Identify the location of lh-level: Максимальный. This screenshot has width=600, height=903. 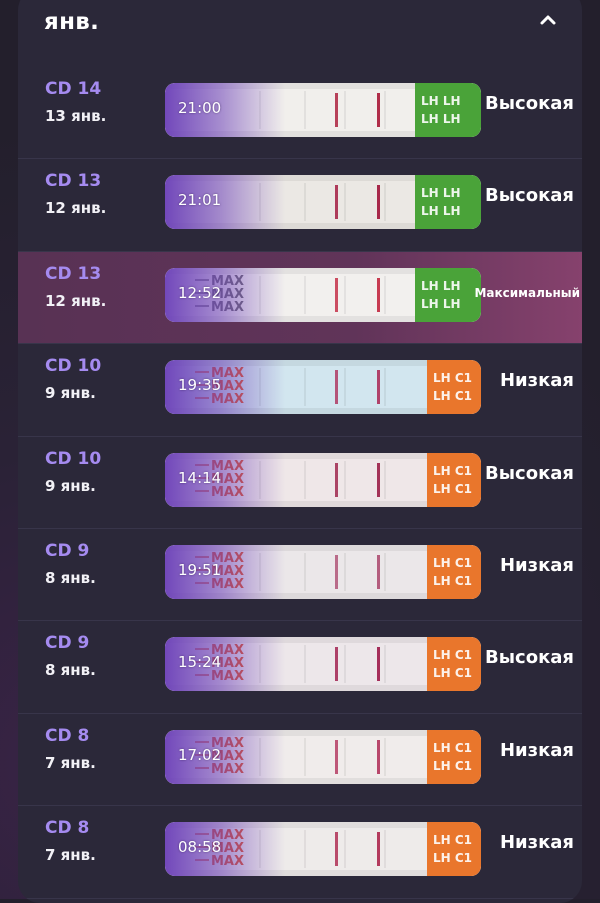
(527, 292).